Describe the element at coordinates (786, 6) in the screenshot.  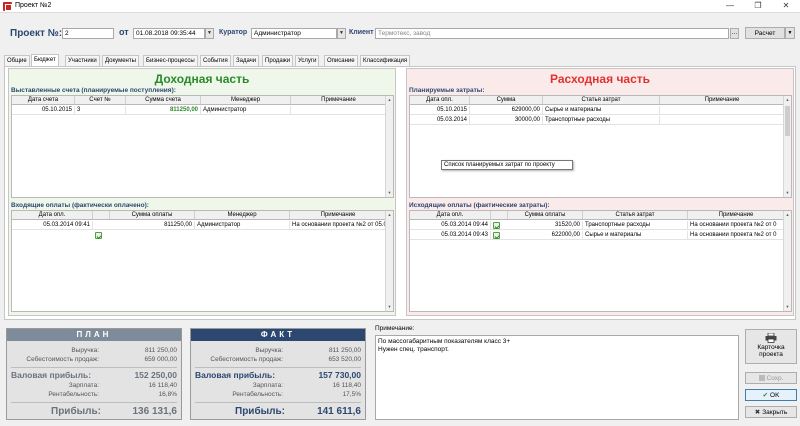
I see `close-window-button: ✕` at that location.